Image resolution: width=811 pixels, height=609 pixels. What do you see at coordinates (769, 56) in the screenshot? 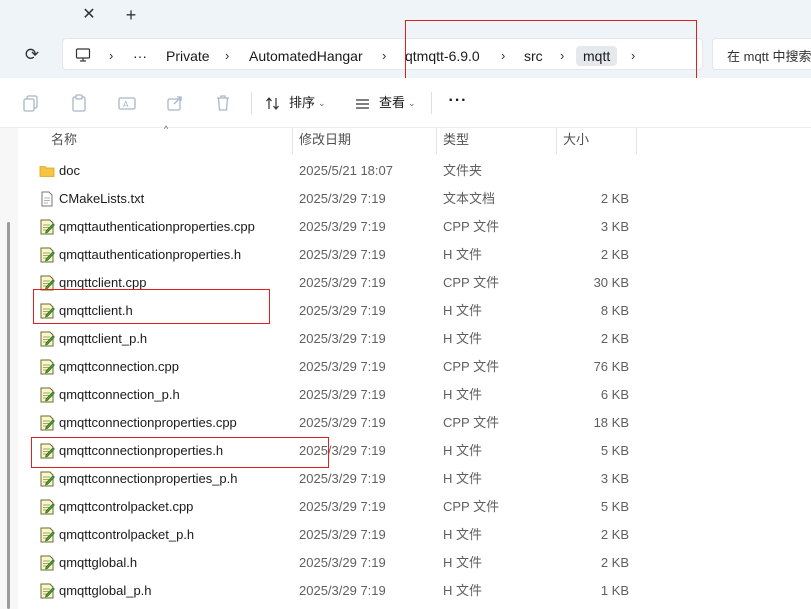
I see `search-placeholder: 在 mqtt 中搜索` at bounding box center [769, 56].